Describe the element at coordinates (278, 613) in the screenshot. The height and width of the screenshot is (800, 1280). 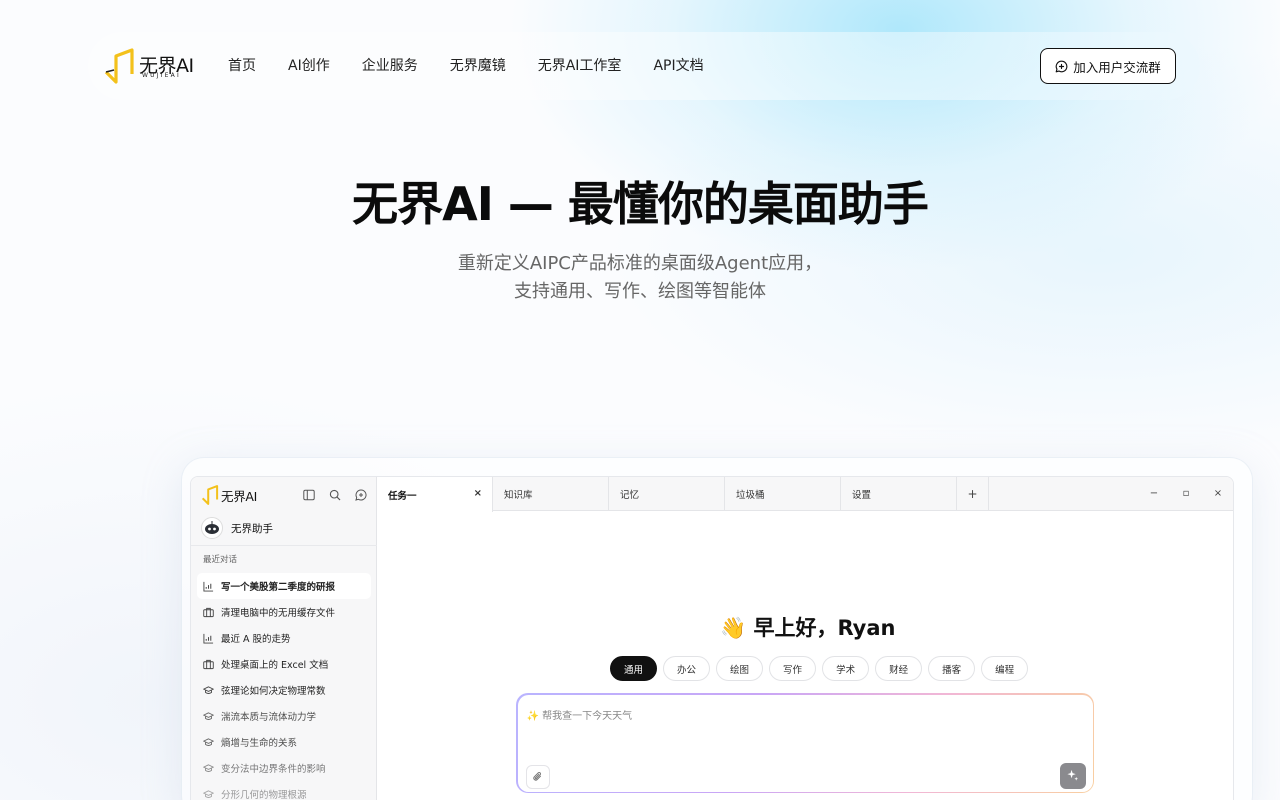
I see `conversation-label: 清理电脑中的无用缓存文件` at that location.